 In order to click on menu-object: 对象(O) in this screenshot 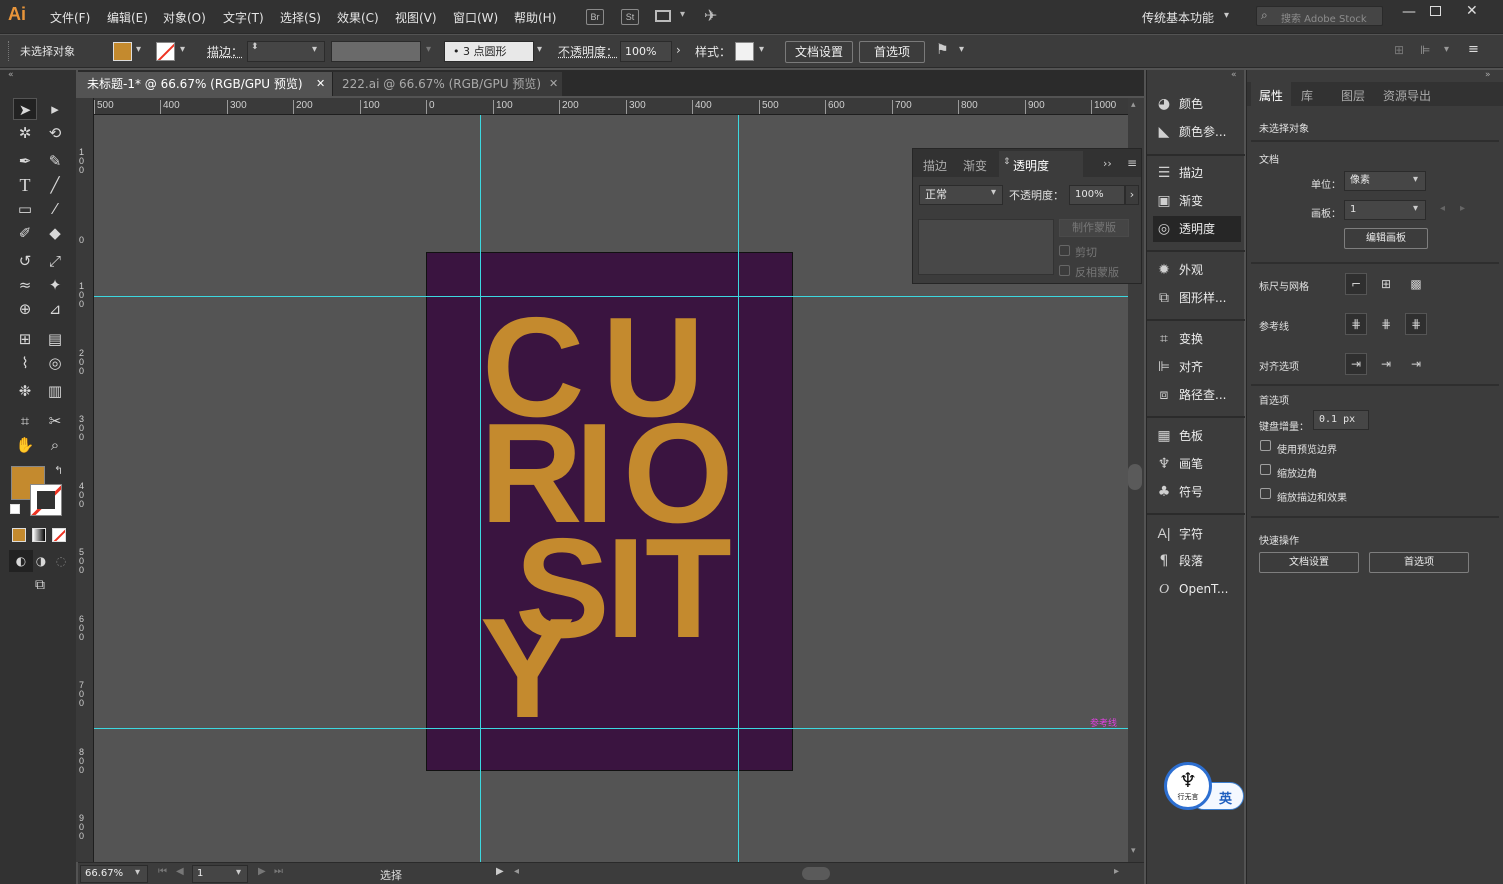, I will do `click(184, 17)`.